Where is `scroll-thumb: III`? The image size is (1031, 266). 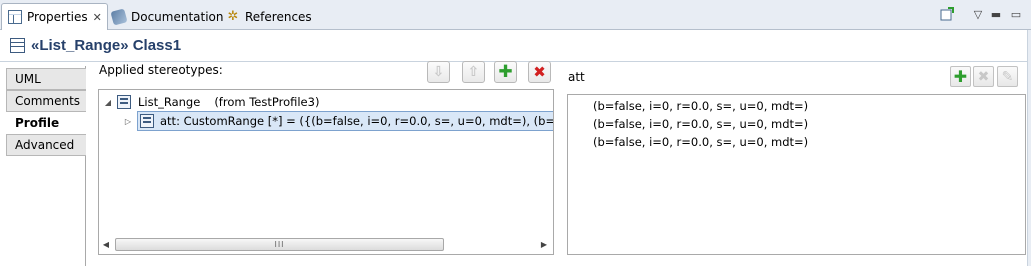 scroll-thumb: III is located at coordinates (279, 244).